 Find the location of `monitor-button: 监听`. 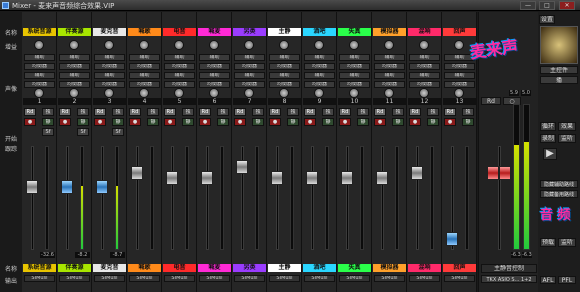

monitor-button: 监听 is located at coordinates (567, 138).